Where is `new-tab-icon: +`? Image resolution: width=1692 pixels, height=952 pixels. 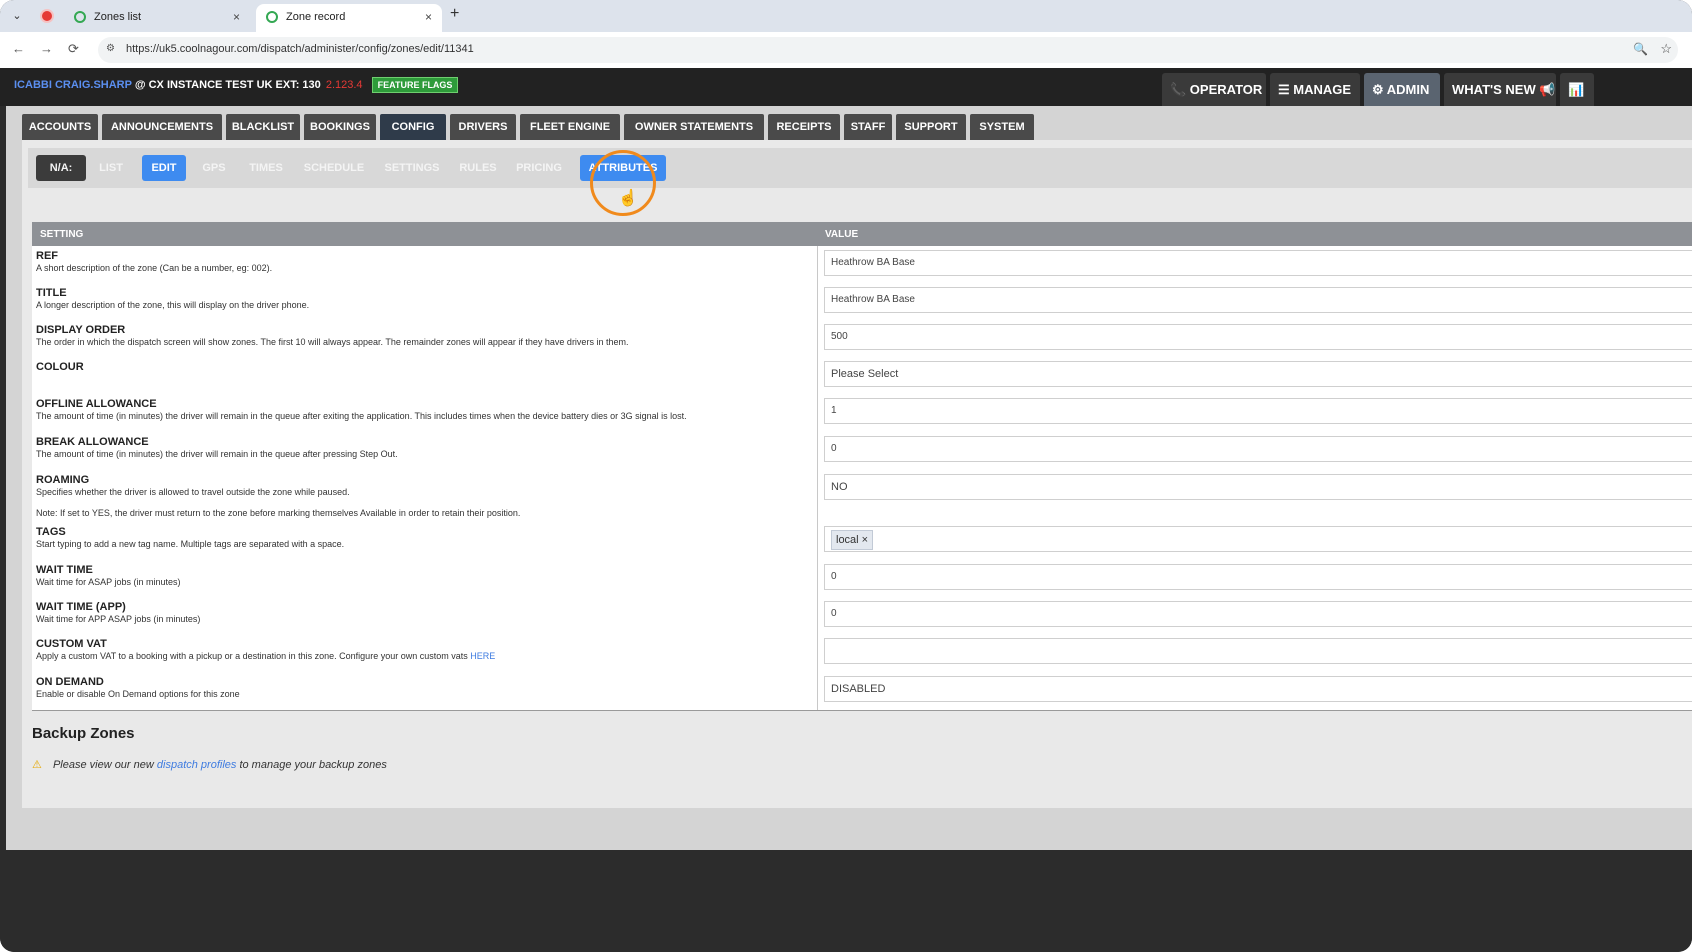
new-tab-icon: + is located at coordinates (454, 14).